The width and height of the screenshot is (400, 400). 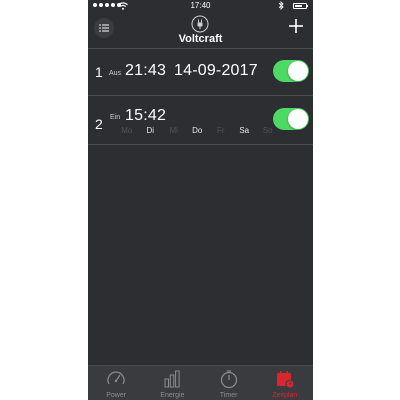 I want to click on schedule-row-1: 1 Aus 21:43 14-09-2017, so click(x=200, y=72).